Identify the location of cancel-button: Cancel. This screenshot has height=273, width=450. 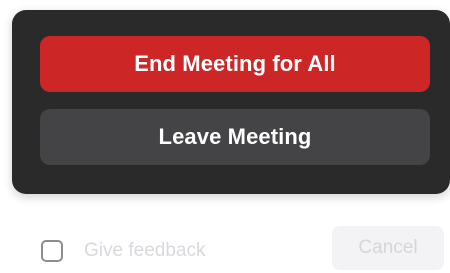
(388, 248).